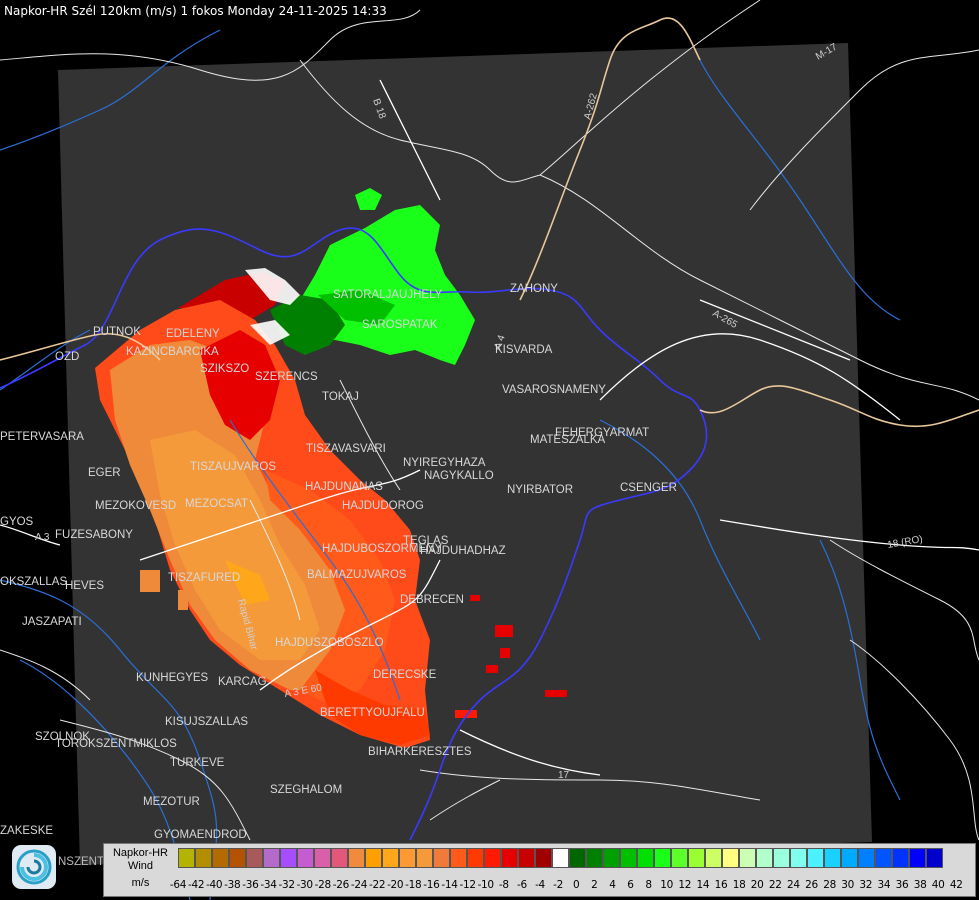 This screenshot has height=900, width=979. I want to click on place-label: MEZOCSAT, so click(216, 504).